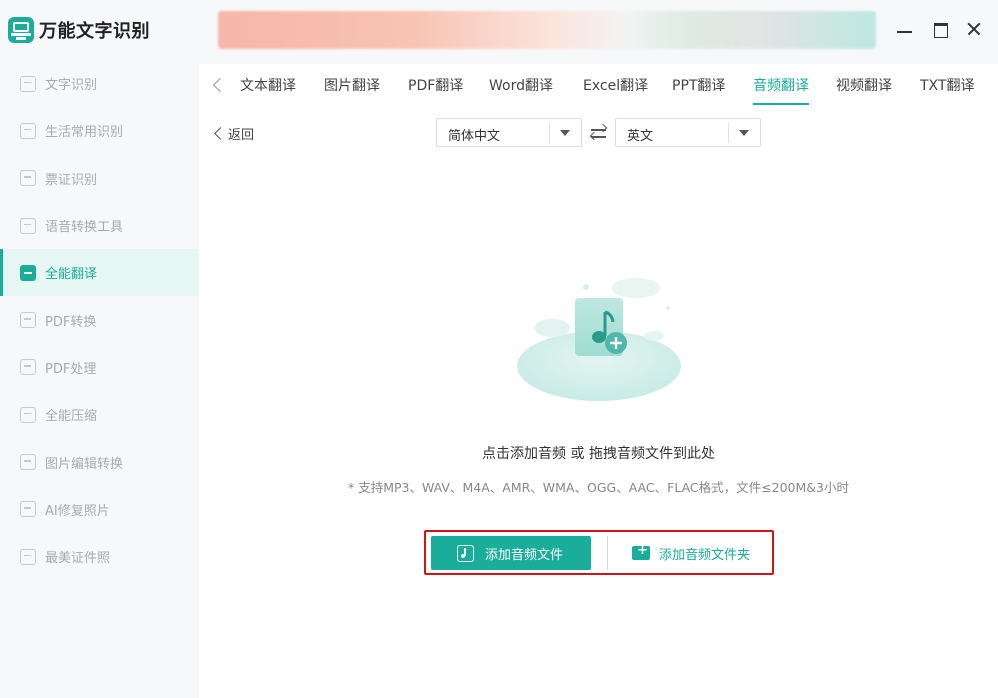  I want to click on sidebar-item-voice-tools: 语音转换工具, so click(99, 225).